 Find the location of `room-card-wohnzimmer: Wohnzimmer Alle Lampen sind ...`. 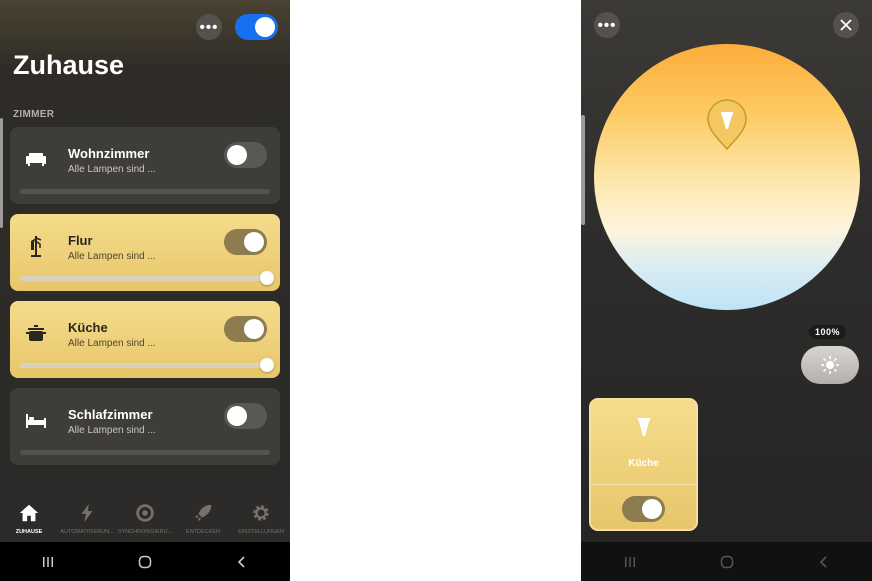

room-card-wohnzimmer: Wohnzimmer Alle Lampen sind ... is located at coordinates (145, 165).